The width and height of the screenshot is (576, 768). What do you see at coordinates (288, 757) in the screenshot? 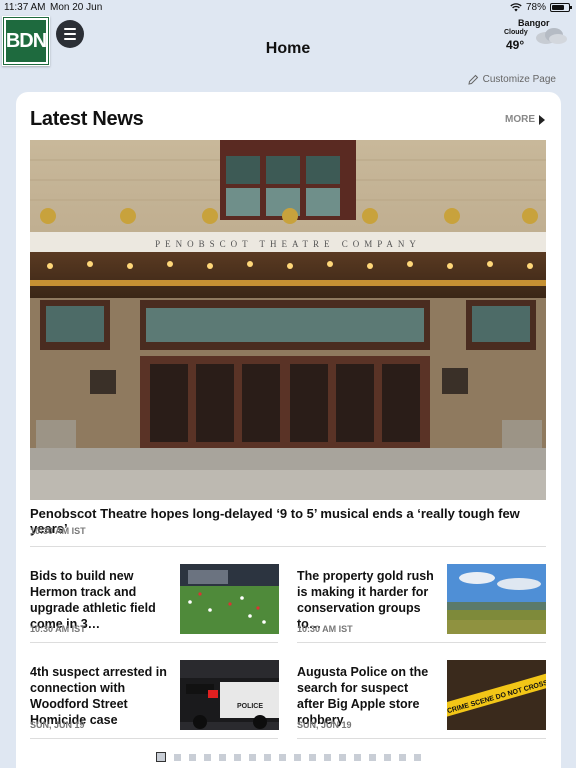
I see `page-indicator` at bounding box center [288, 757].